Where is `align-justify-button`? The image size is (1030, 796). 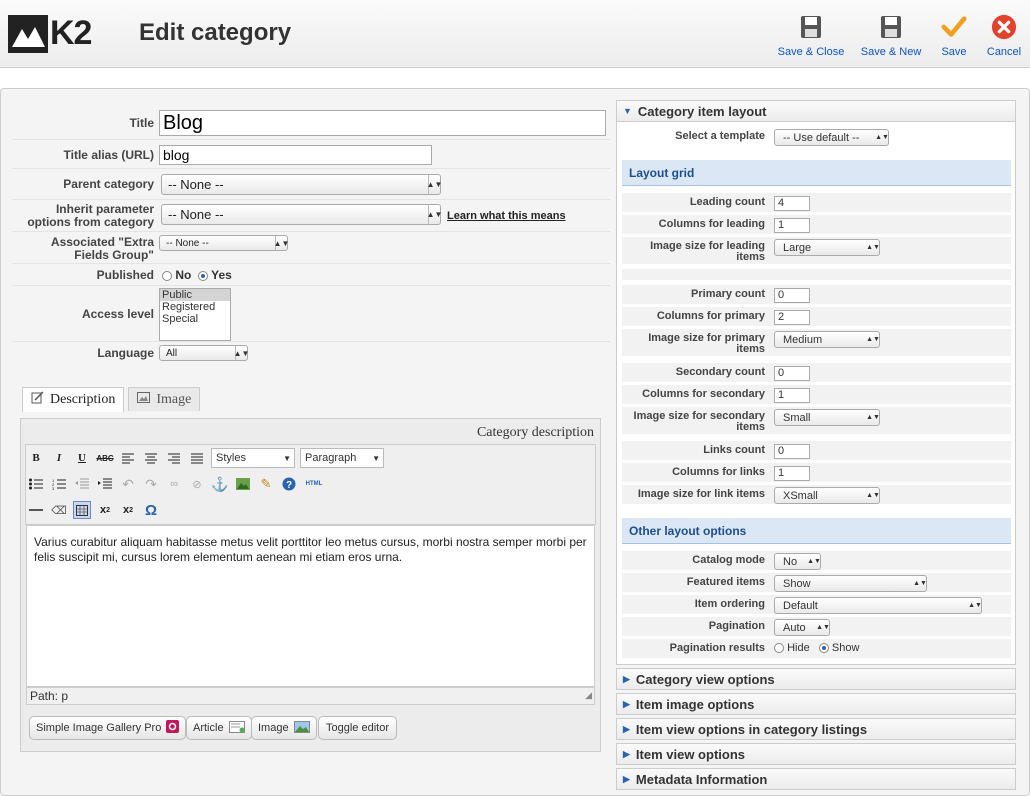
align-justify-button is located at coordinates (197, 458).